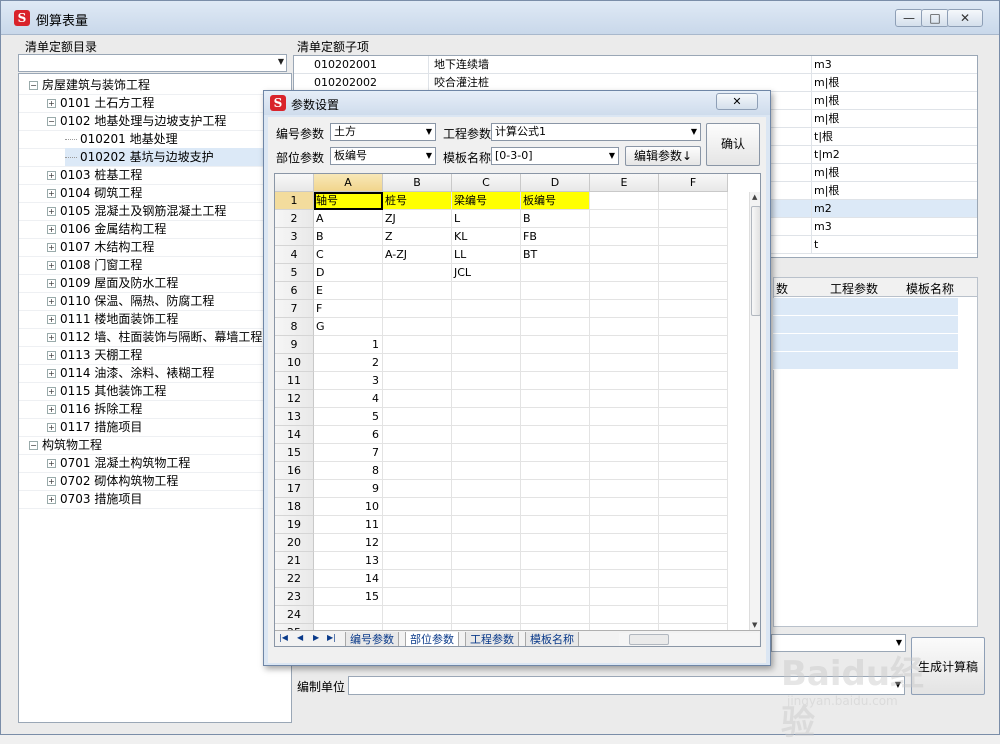 The width and height of the screenshot is (1000, 744). What do you see at coordinates (417, 183) in the screenshot?
I see `column-header: B` at bounding box center [417, 183].